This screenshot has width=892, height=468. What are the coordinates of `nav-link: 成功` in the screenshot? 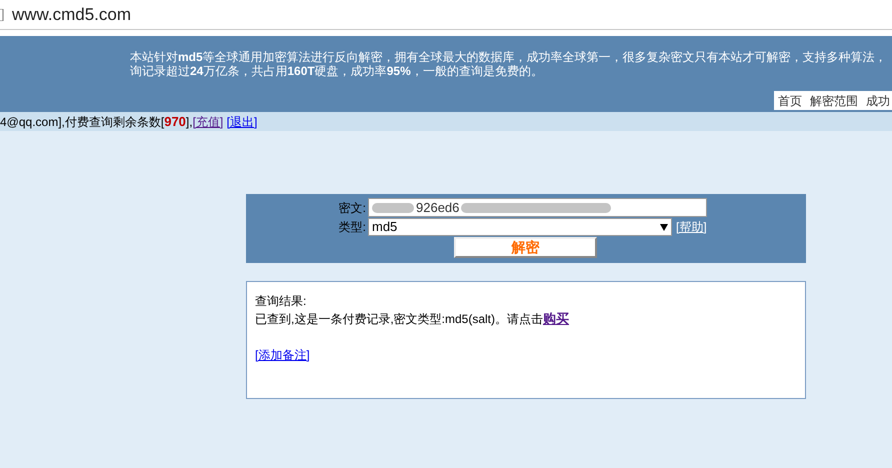 It's located at (878, 101).